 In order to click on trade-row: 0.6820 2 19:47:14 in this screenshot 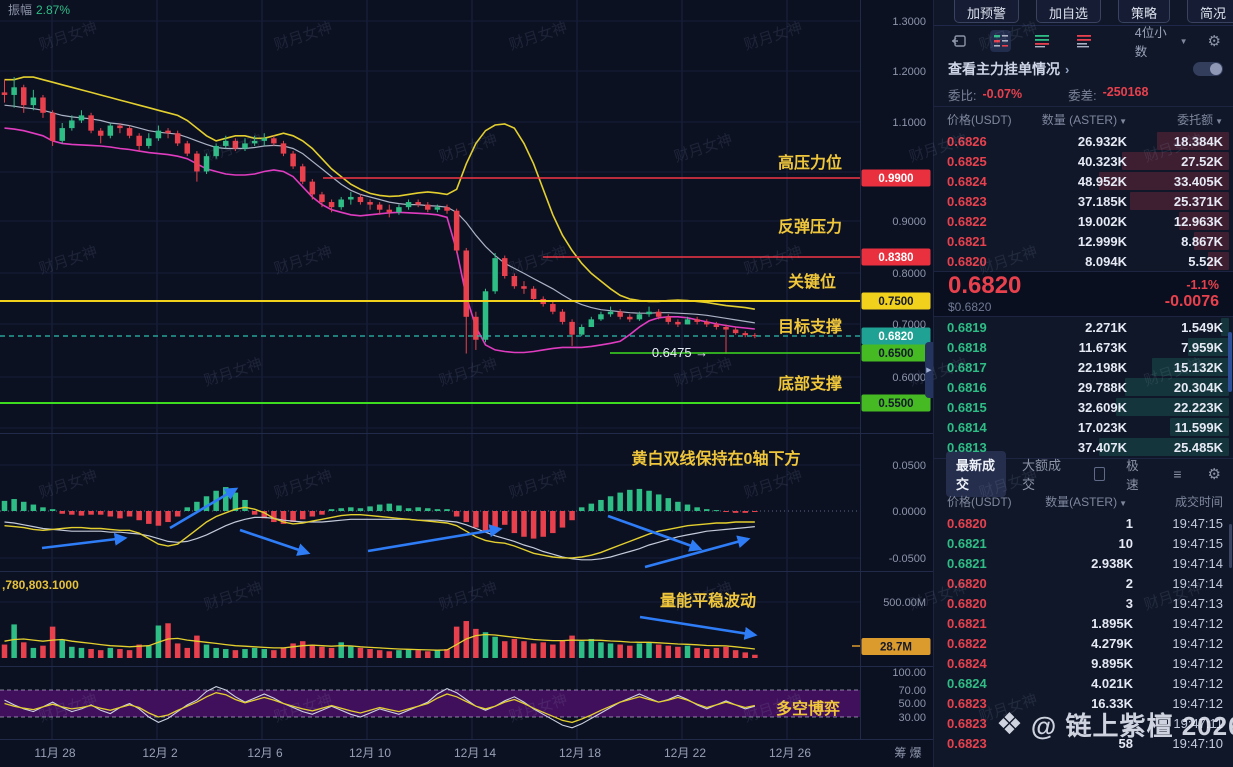, I will do `click(1083, 583)`.